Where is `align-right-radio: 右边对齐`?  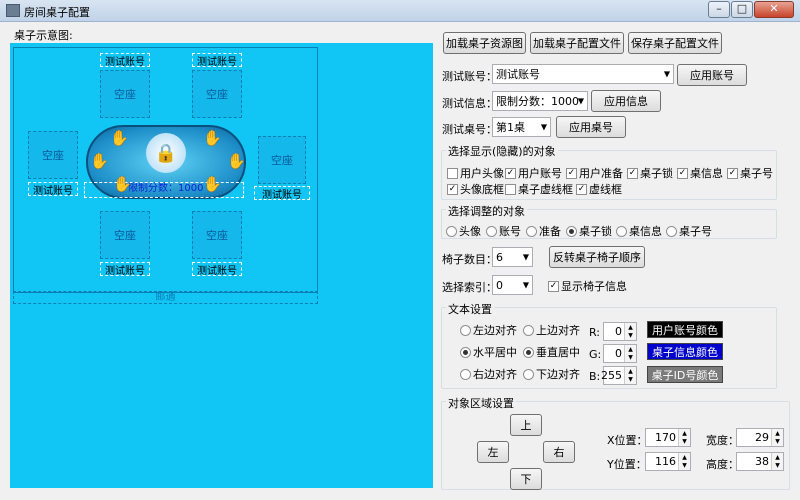 align-right-radio: 右边对齐 is located at coordinates (488, 374).